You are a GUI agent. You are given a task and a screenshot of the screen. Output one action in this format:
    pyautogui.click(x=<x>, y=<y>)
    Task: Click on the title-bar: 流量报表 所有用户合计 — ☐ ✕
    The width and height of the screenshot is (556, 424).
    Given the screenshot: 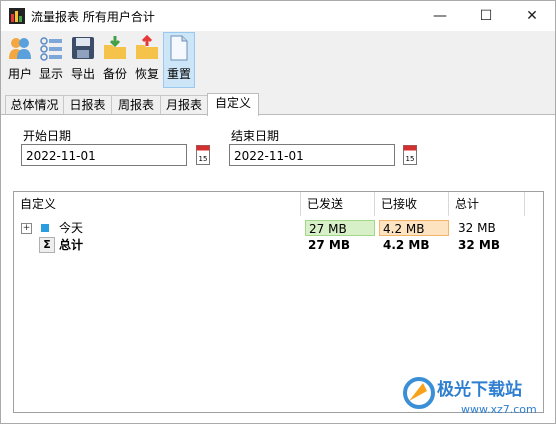 What is the action you would take?
    pyautogui.click(x=278, y=16)
    